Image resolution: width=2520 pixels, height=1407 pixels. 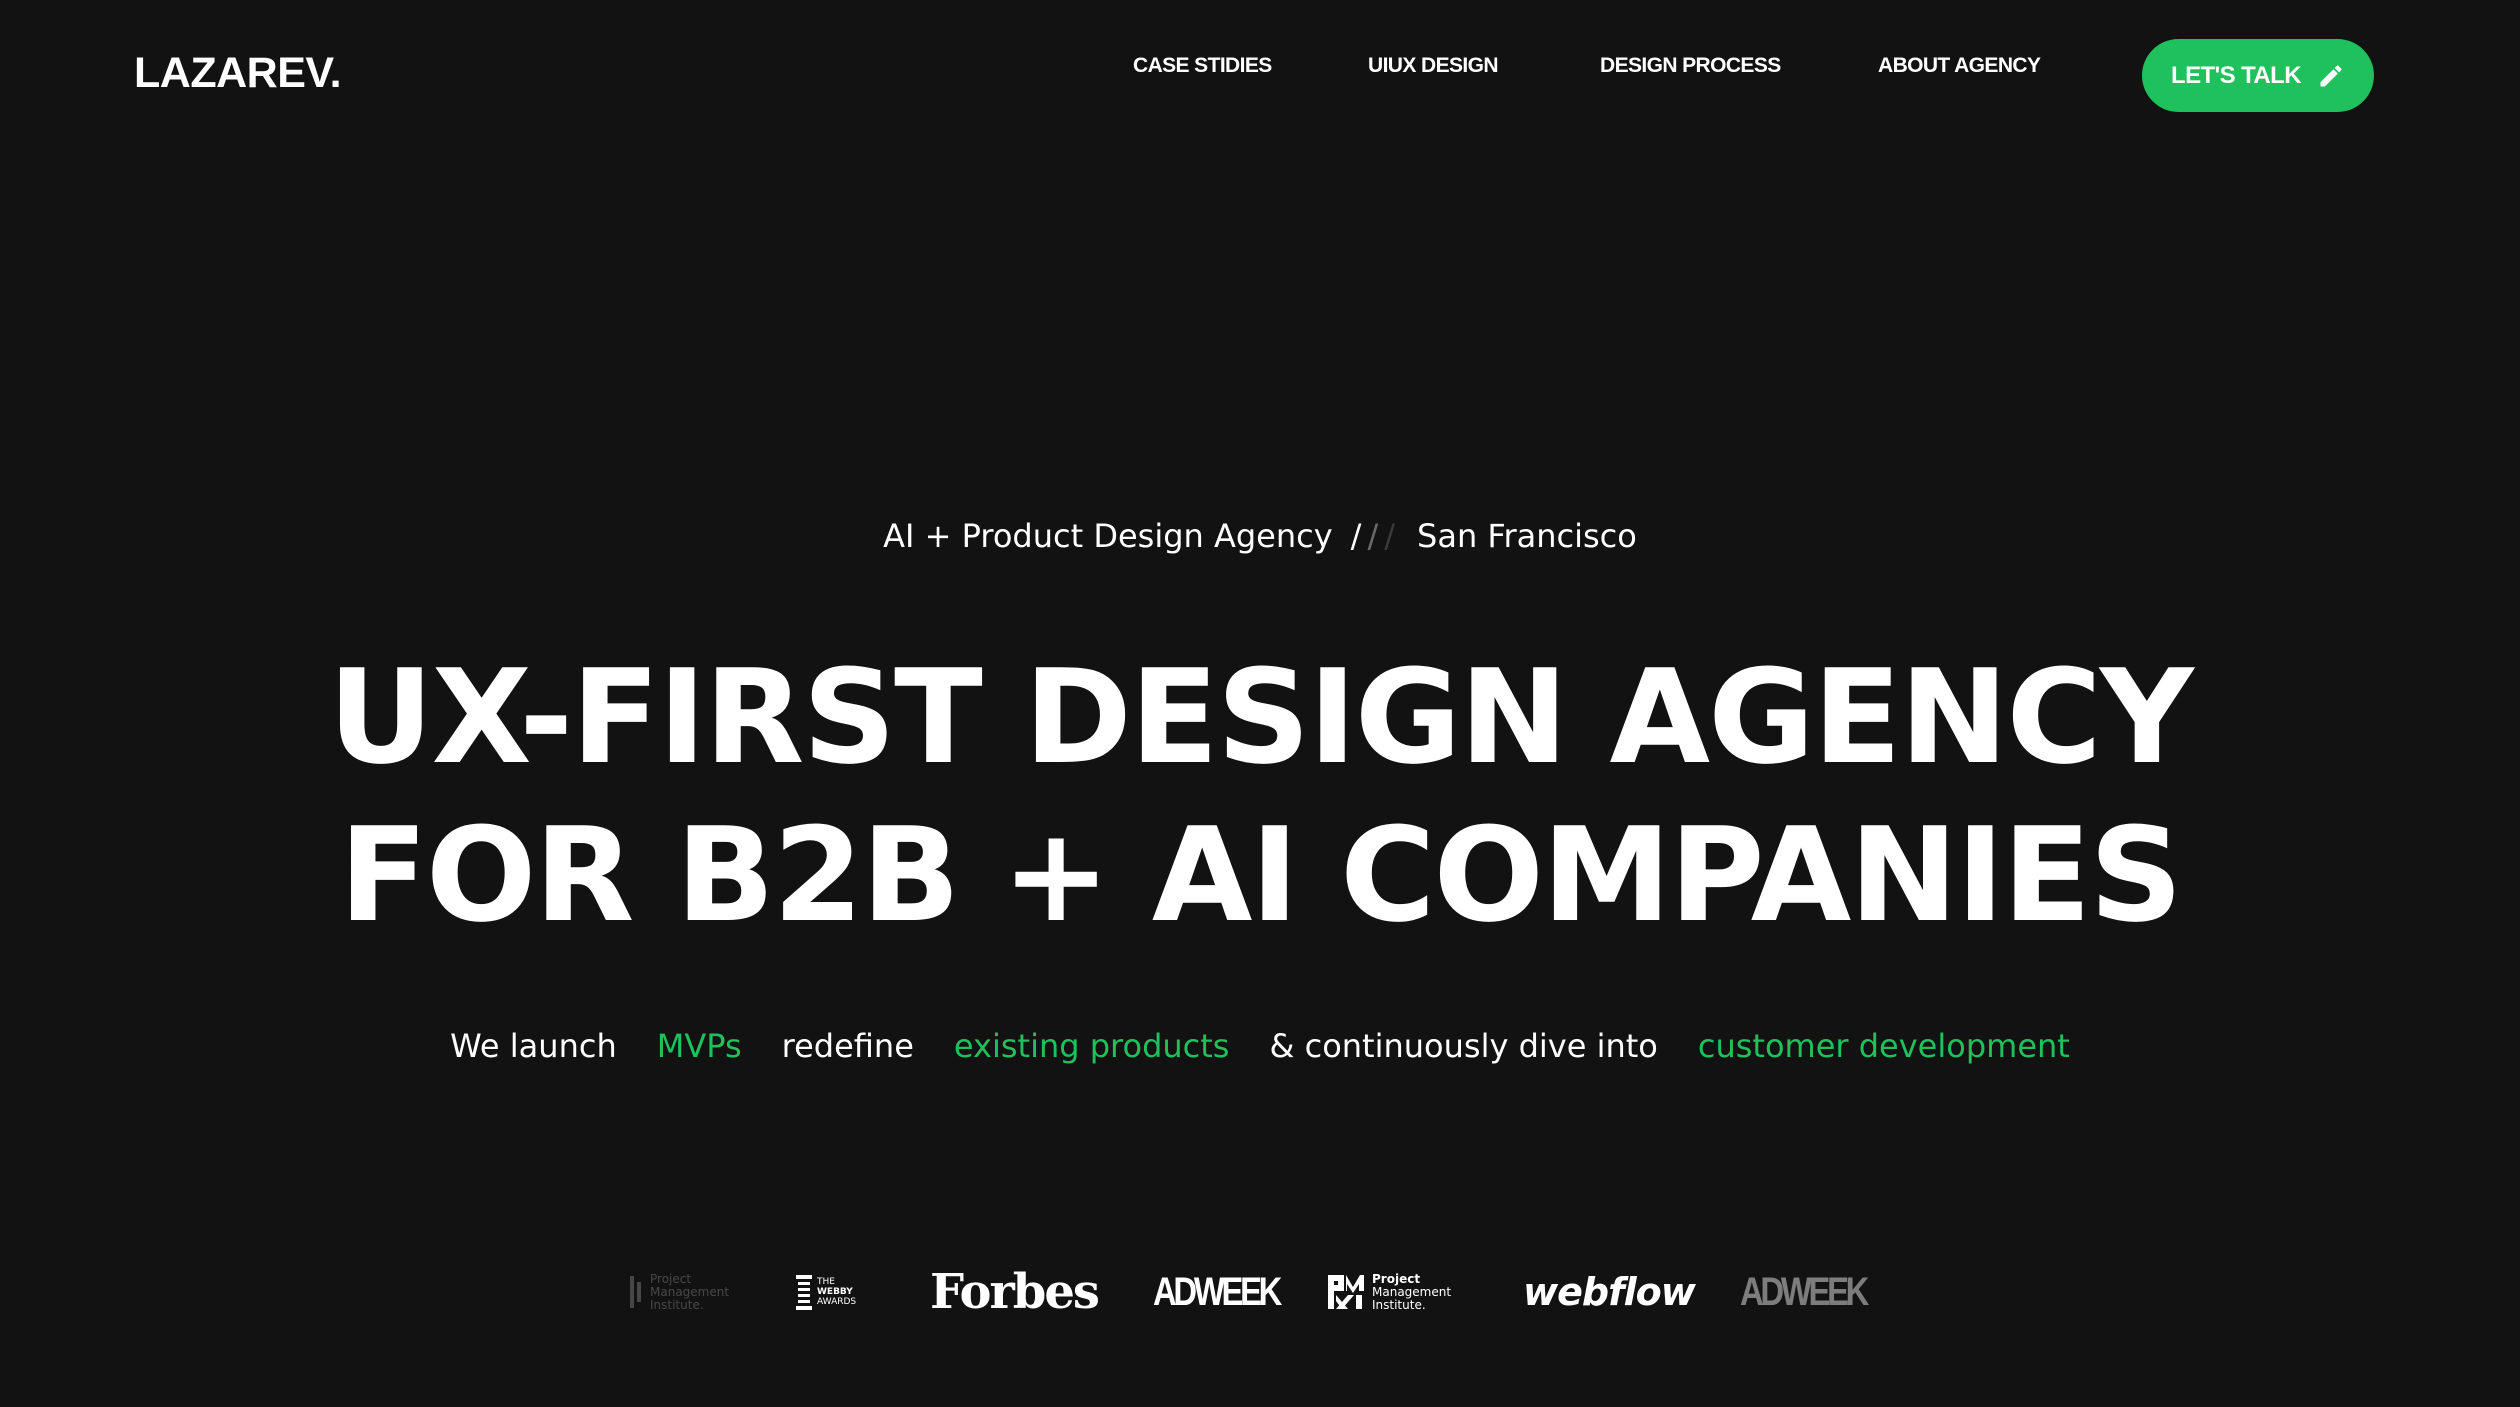 What do you see at coordinates (1261, 717) in the screenshot?
I see `hero-headline-line-1: UX-FIRST DESIGN AGENCY` at bounding box center [1261, 717].